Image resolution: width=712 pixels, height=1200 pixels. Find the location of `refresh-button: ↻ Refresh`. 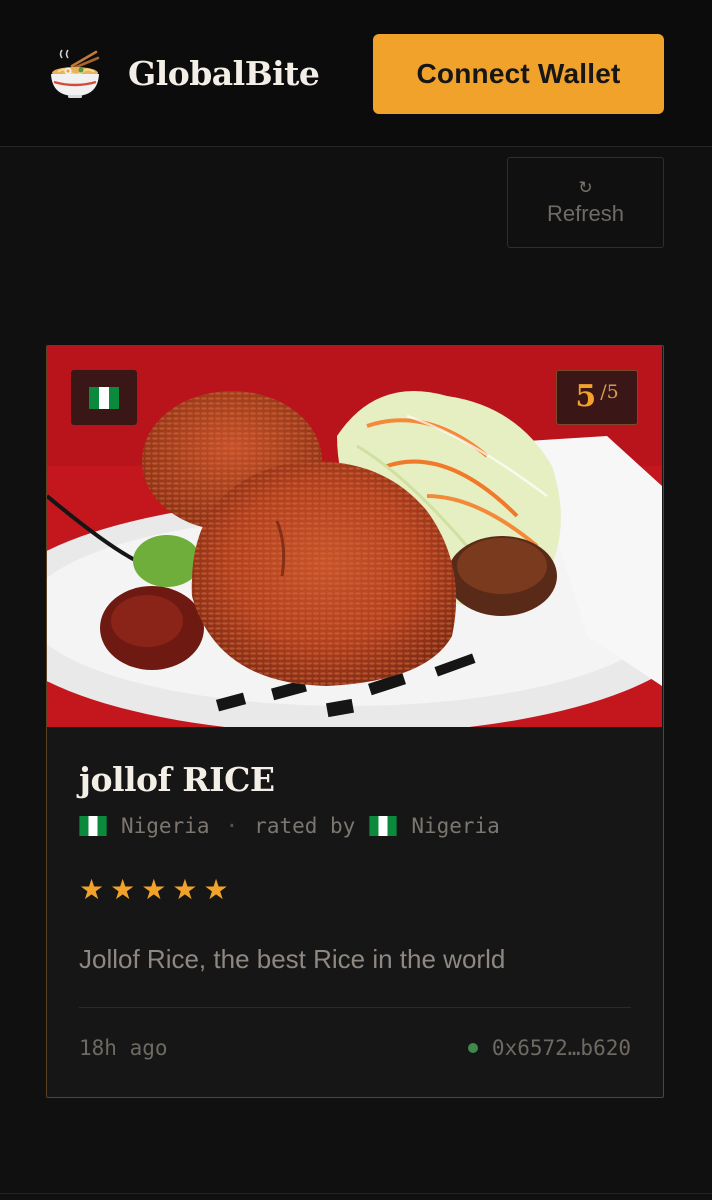

refresh-button: ↻ Refresh is located at coordinates (585, 202).